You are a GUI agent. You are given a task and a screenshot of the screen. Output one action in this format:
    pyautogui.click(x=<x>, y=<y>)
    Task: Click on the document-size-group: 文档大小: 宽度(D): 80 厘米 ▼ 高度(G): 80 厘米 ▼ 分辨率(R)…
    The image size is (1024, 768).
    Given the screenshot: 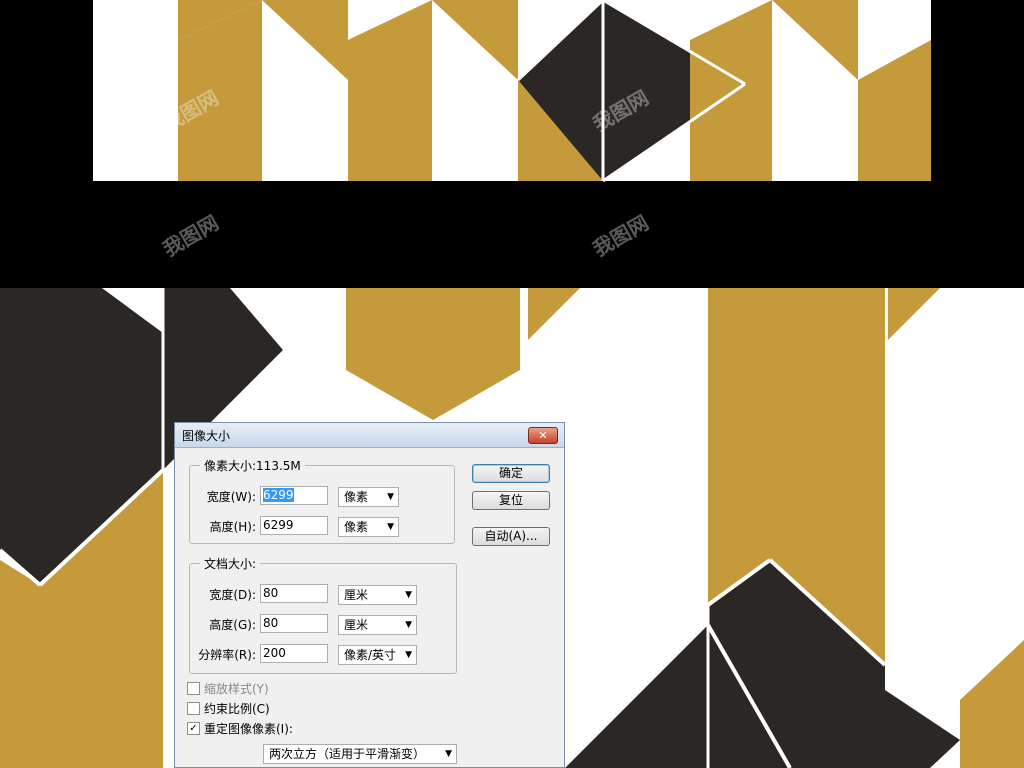 What is the action you would take?
    pyautogui.click(x=323, y=614)
    